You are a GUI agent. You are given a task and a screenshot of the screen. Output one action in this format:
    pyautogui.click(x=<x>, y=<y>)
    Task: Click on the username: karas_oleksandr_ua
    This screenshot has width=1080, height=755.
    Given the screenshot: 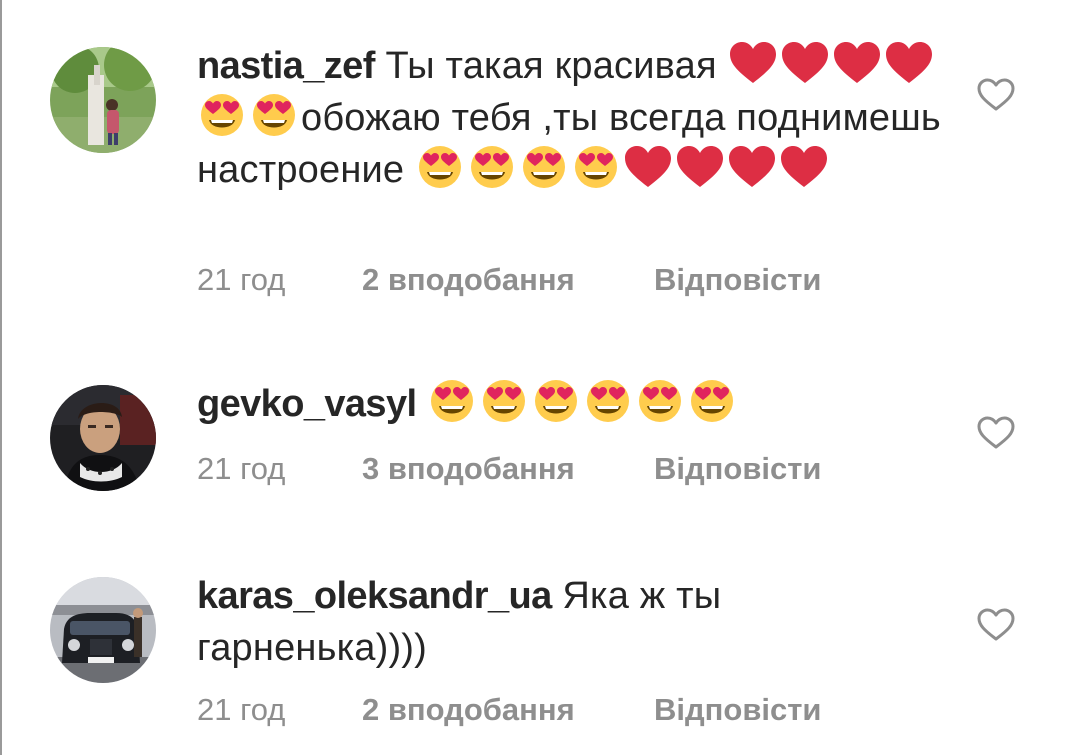 What is the action you would take?
    pyautogui.click(x=374, y=596)
    